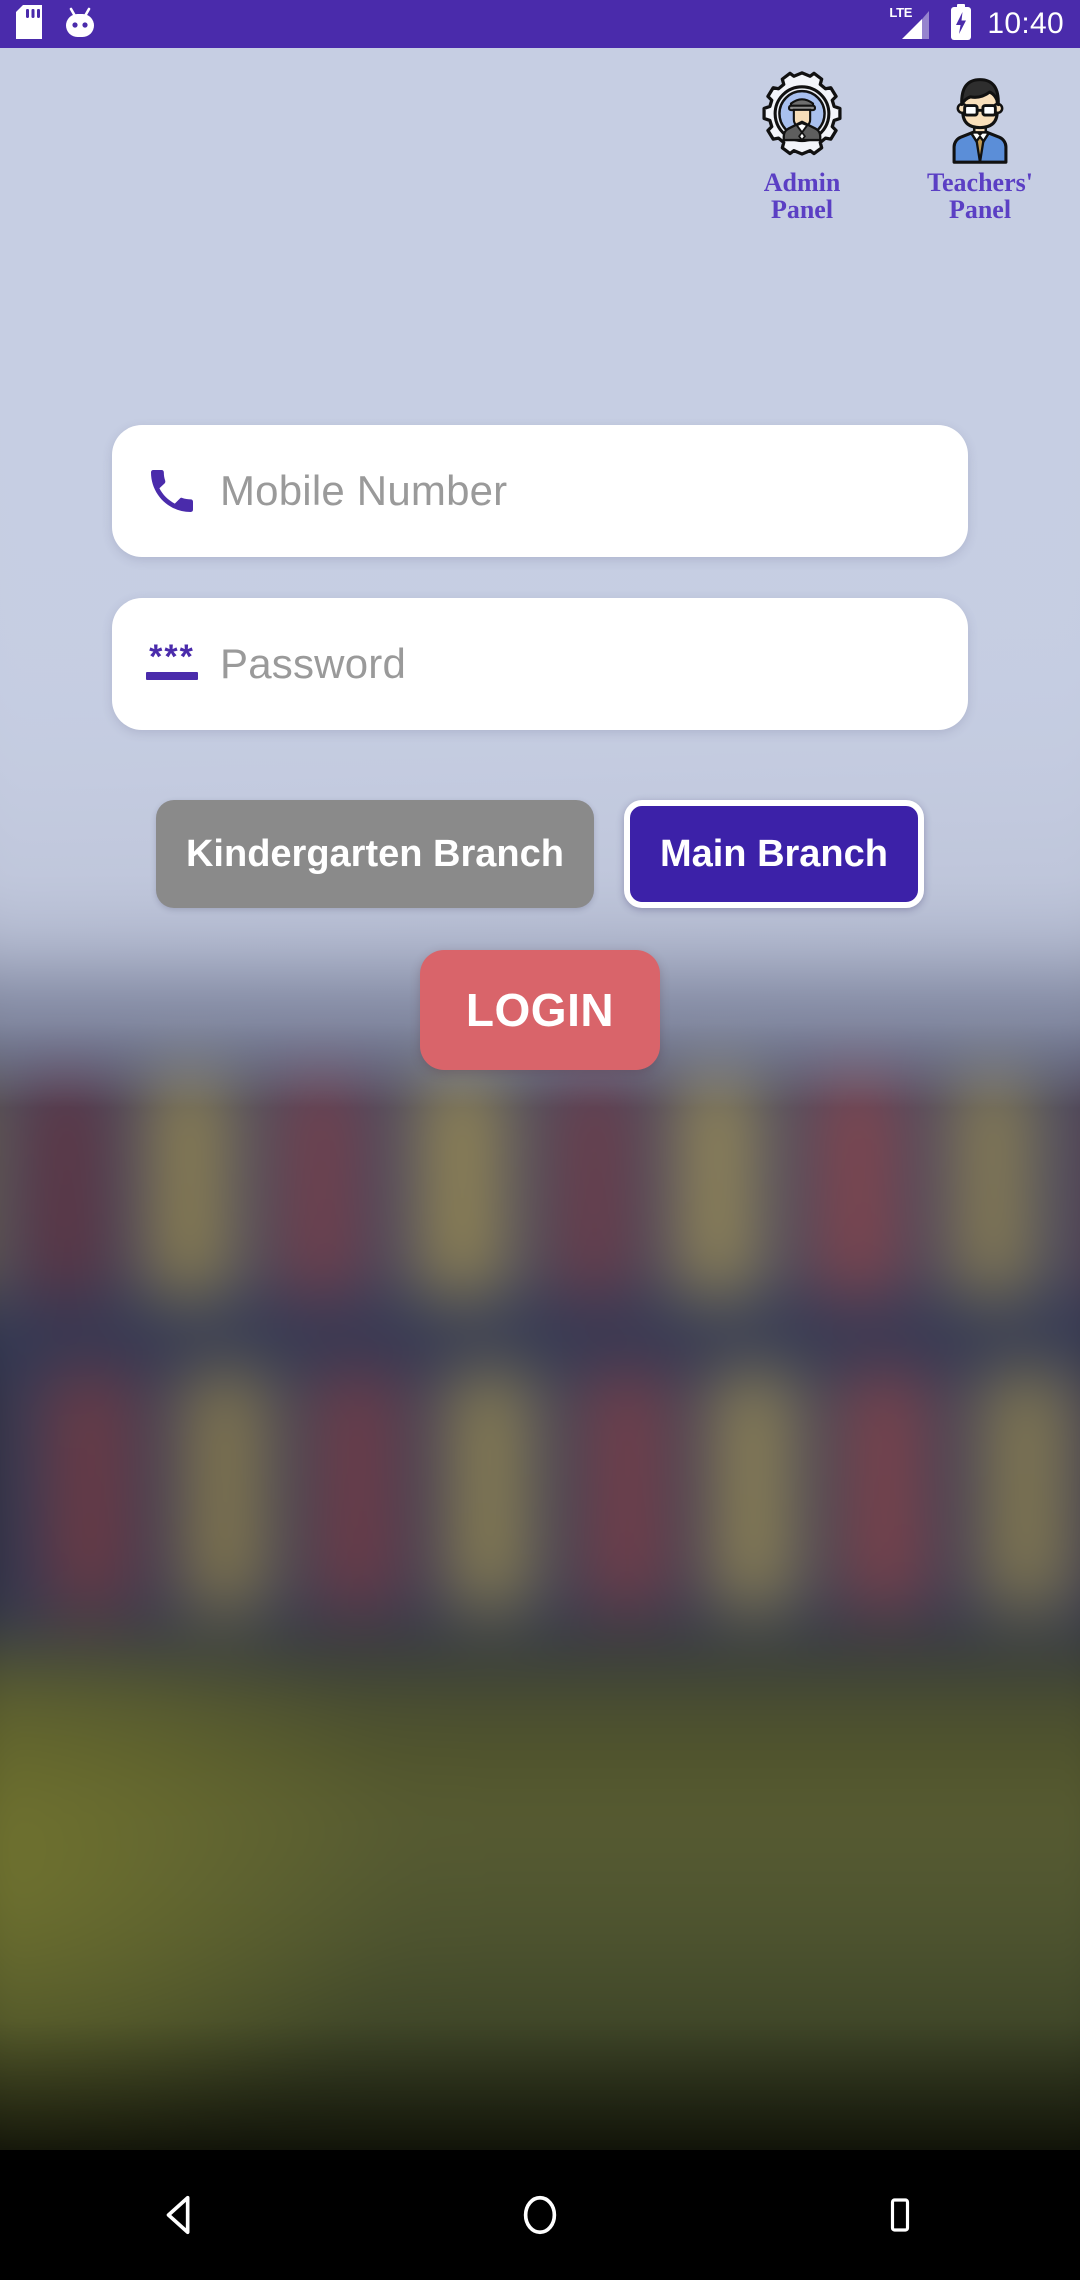 The width and height of the screenshot is (1080, 2280). Describe the element at coordinates (540, 1010) in the screenshot. I see `login-button: LOGIN` at that location.